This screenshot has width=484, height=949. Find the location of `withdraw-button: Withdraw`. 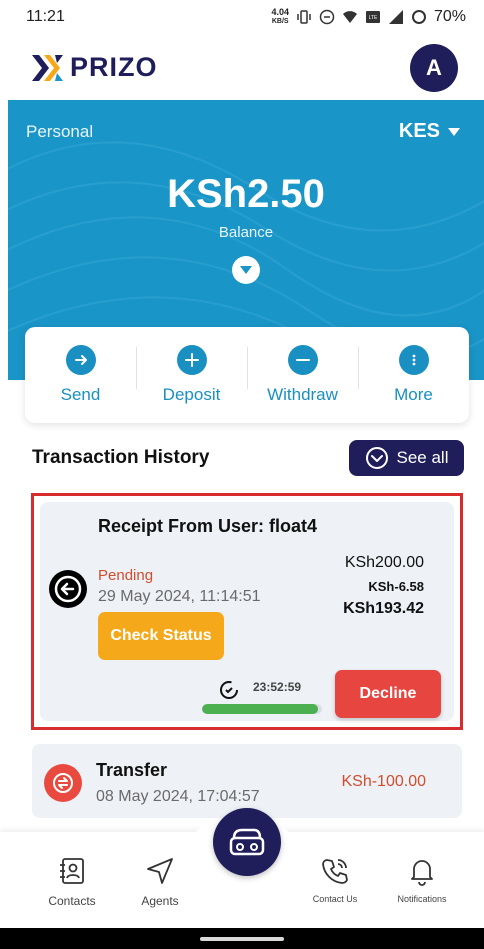

withdraw-button: Withdraw is located at coordinates (302, 375).